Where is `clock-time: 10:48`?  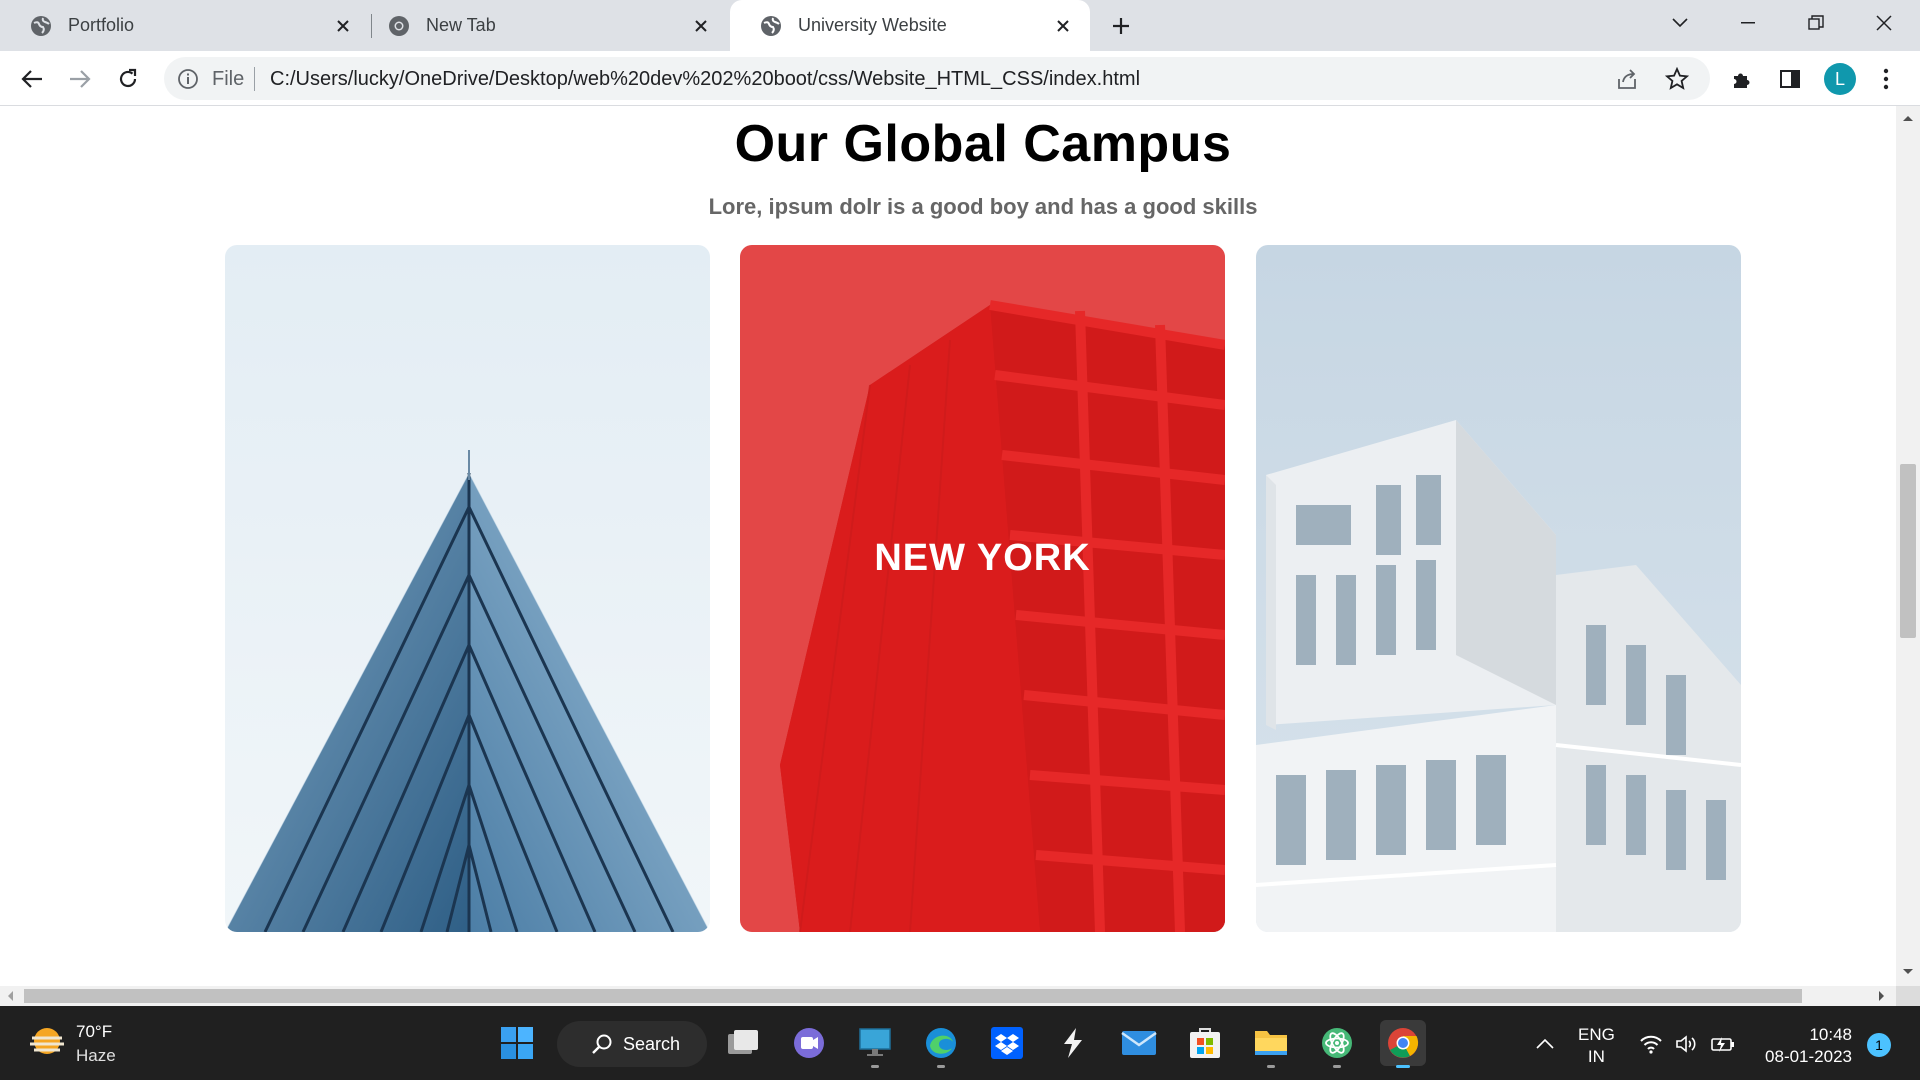 clock-time: 10:48 is located at coordinates (1830, 1034).